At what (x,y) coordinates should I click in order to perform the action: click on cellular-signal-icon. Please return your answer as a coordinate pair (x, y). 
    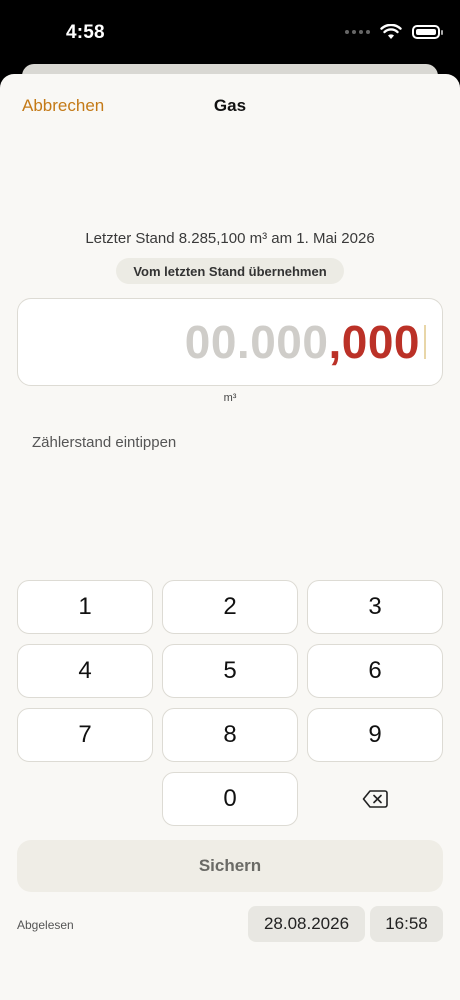
    Looking at the image, I should click on (357, 32).